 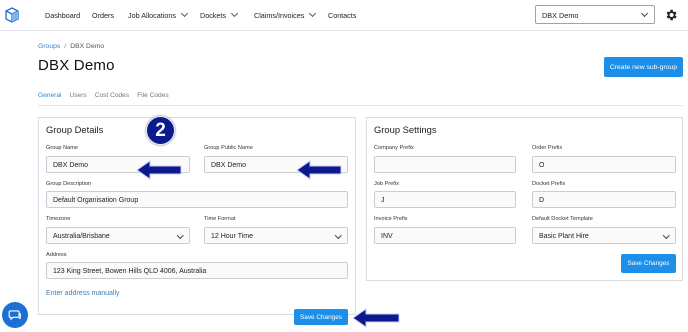 What do you see at coordinates (71, 165) in the screenshot?
I see `group-name-value: DBX Demo` at bounding box center [71, 165].